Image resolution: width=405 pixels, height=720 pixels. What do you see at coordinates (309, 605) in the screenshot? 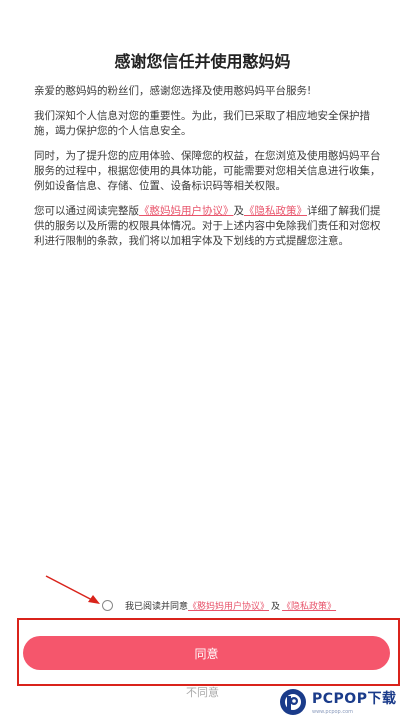
I see `consent-privacy-link: 《隐私政策》` at bounding box center [309, 605].